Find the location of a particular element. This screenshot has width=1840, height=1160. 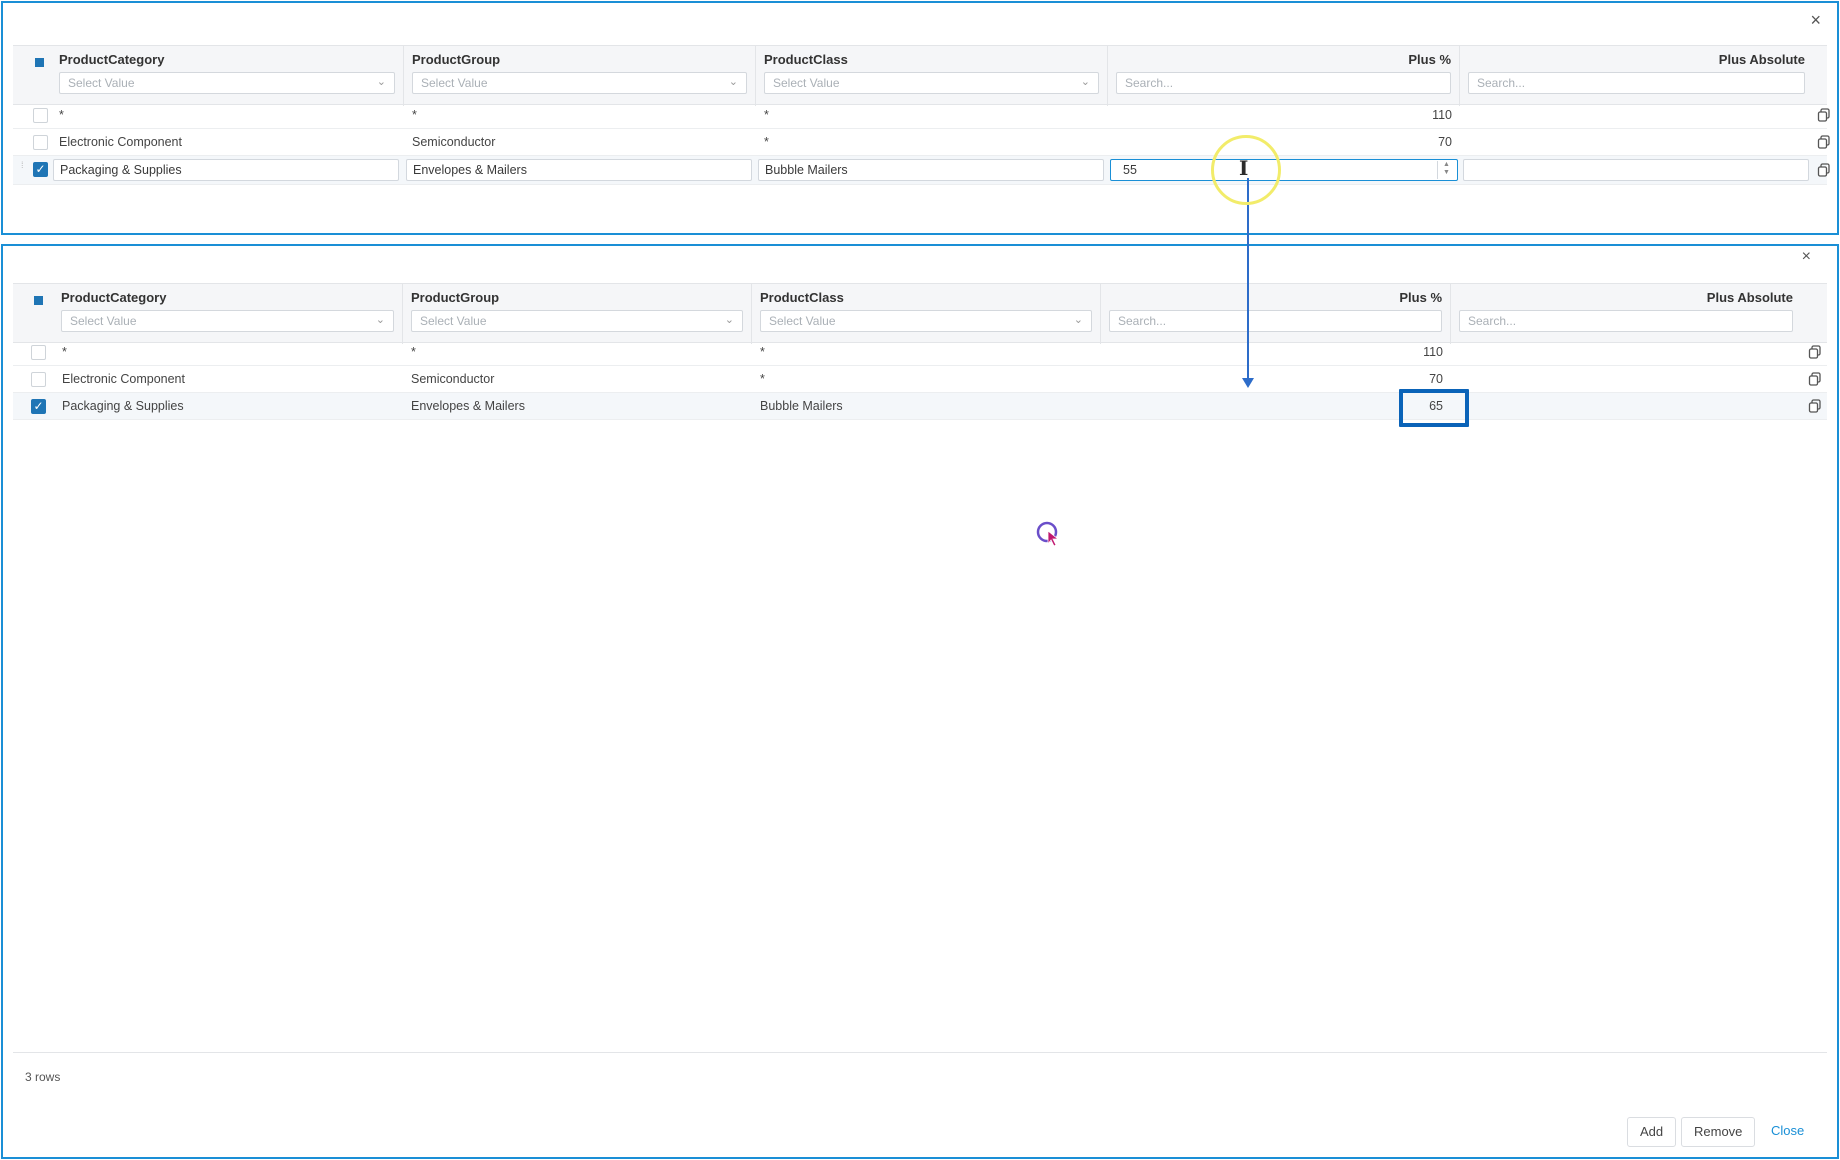

top-filter-group: Select Value ⌄ is located at coordinates (579, 83).